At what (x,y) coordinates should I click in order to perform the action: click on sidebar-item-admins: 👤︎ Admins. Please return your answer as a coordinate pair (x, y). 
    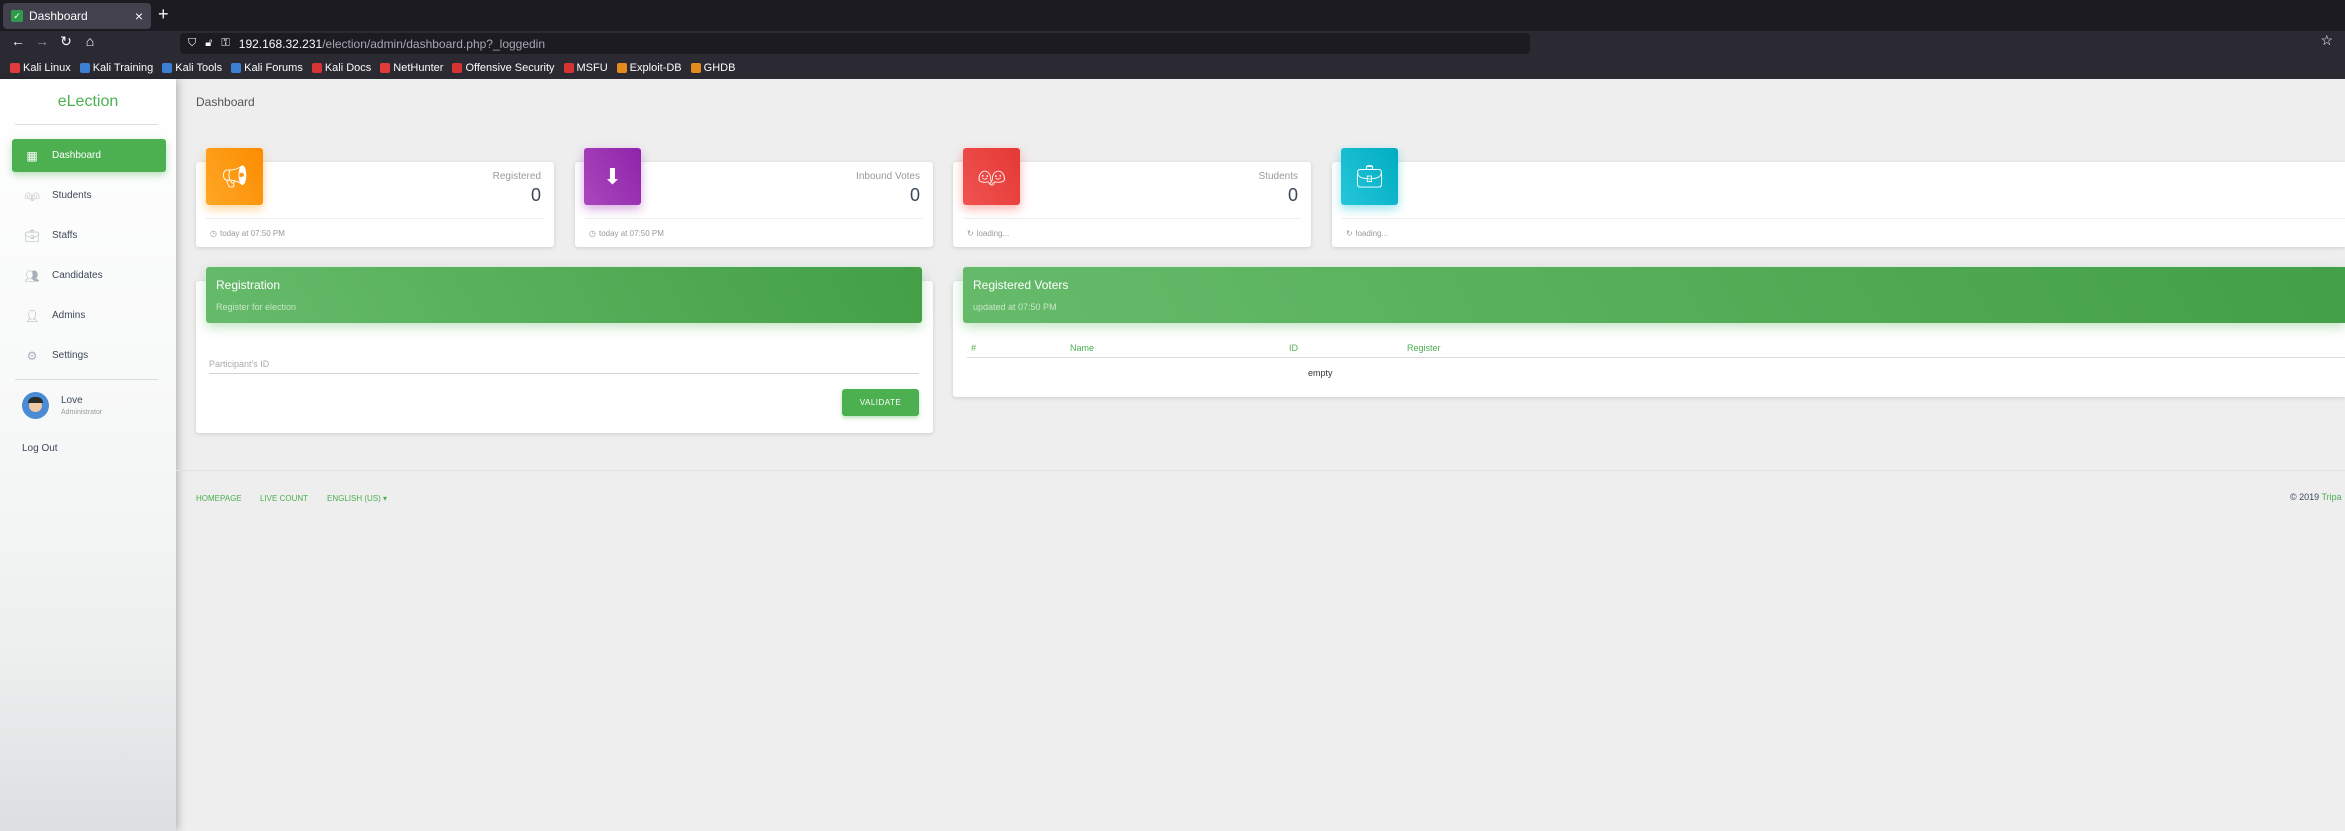
    Looking at the image, I should click on (89, 315).